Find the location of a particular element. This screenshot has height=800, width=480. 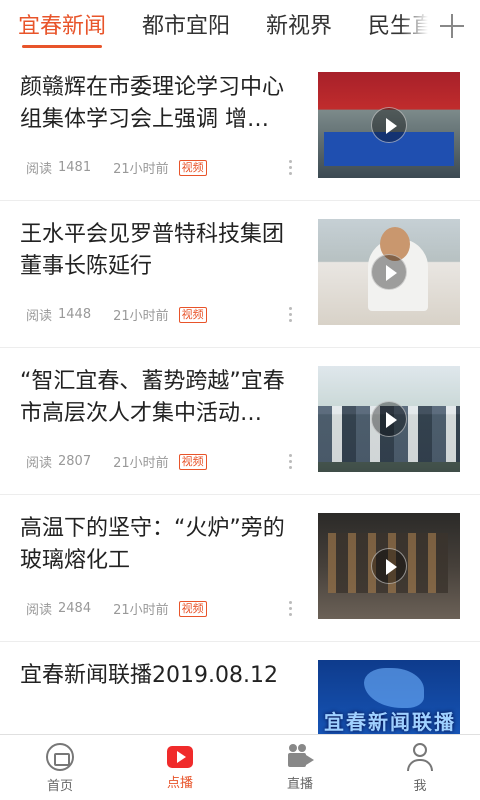

news-title: 宜春新闻联播2019.08.12 is located at coordinates (159, 676).